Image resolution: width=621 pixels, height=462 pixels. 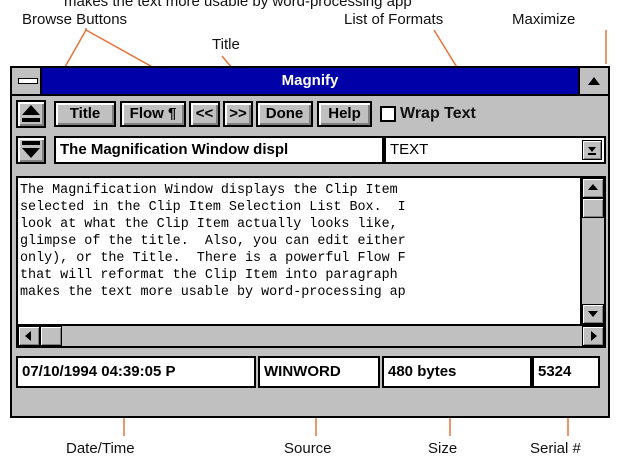 What do you see at coordinates (51, 336) in the screenshot?
I see `horizontal-scroll-thumb` at bounding box center [51, 336].